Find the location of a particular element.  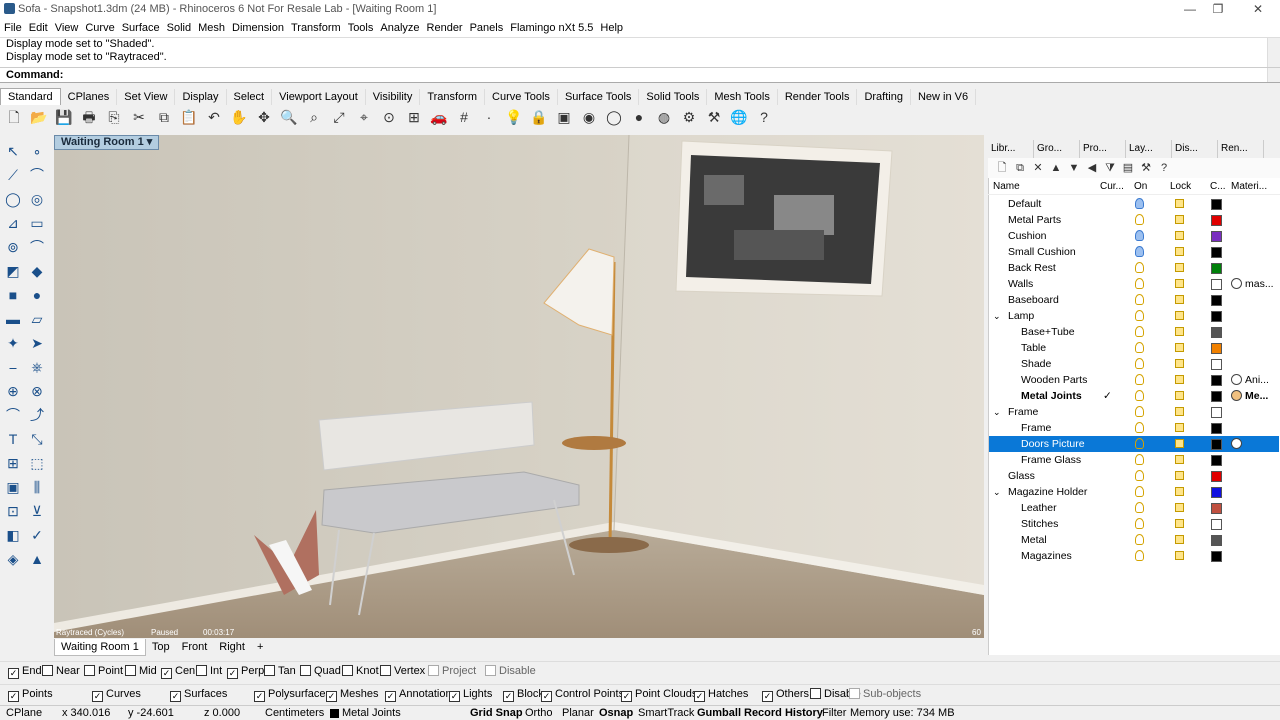

tab-render-tools: Render Tools is located at coordinates (818, 97).